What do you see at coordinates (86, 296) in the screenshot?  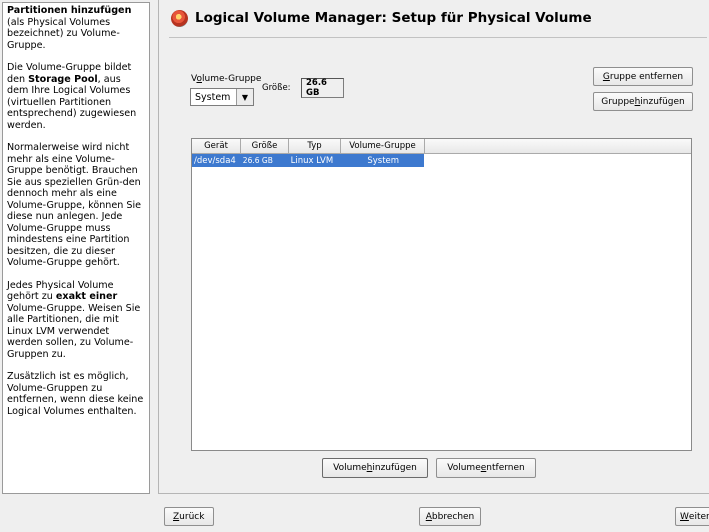 I see `help-p3-bold: exakt einer` at bounding box center [86, 296].